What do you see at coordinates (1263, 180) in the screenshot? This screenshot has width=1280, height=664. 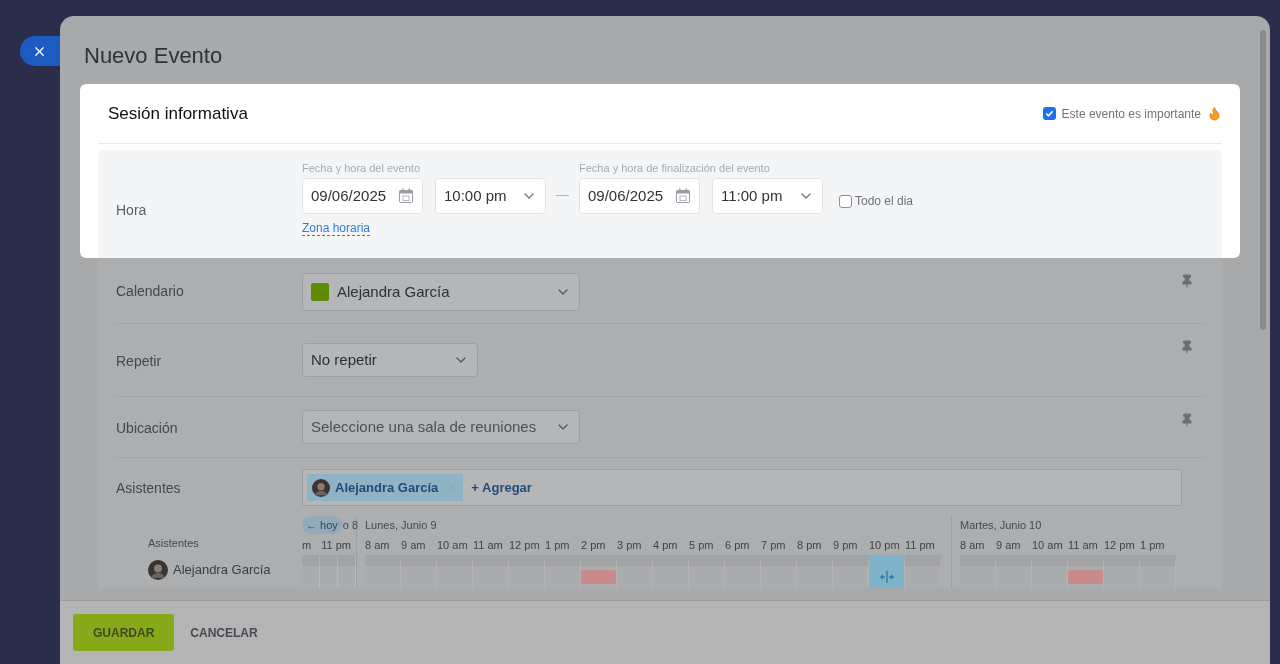 I see `scrollbar` at bounding box center [1263, 180].